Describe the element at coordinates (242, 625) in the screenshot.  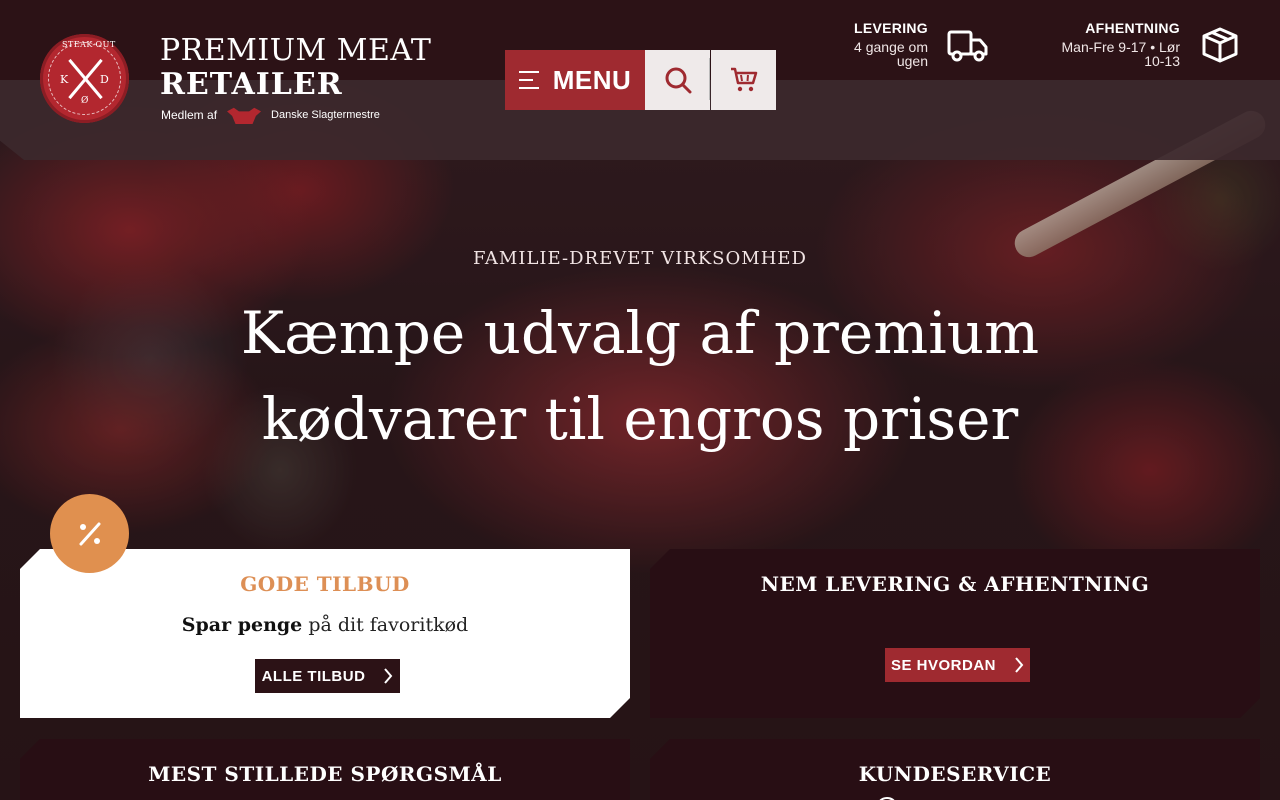
I see `offers-subtitle-bold: Spar penge` at that location.